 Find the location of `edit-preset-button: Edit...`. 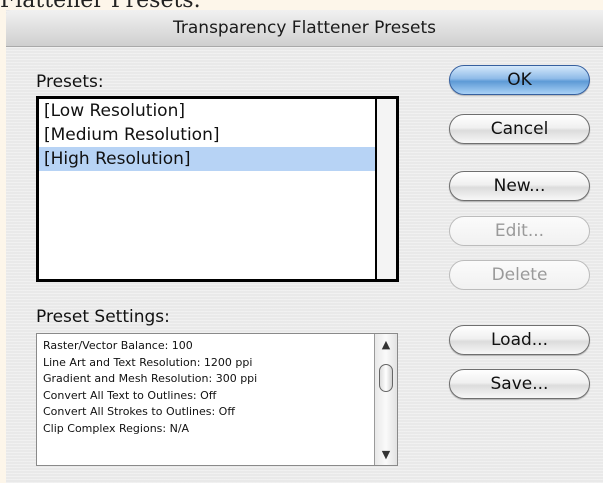

edit-preset-button: Edit... is located at coordinates (519, 231).